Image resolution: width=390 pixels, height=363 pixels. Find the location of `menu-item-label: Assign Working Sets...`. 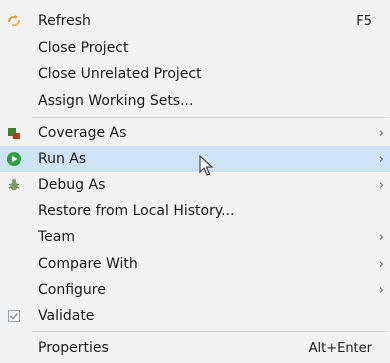

menu-item-label: Assign Working Sets... is located at coordinates (116, 101).